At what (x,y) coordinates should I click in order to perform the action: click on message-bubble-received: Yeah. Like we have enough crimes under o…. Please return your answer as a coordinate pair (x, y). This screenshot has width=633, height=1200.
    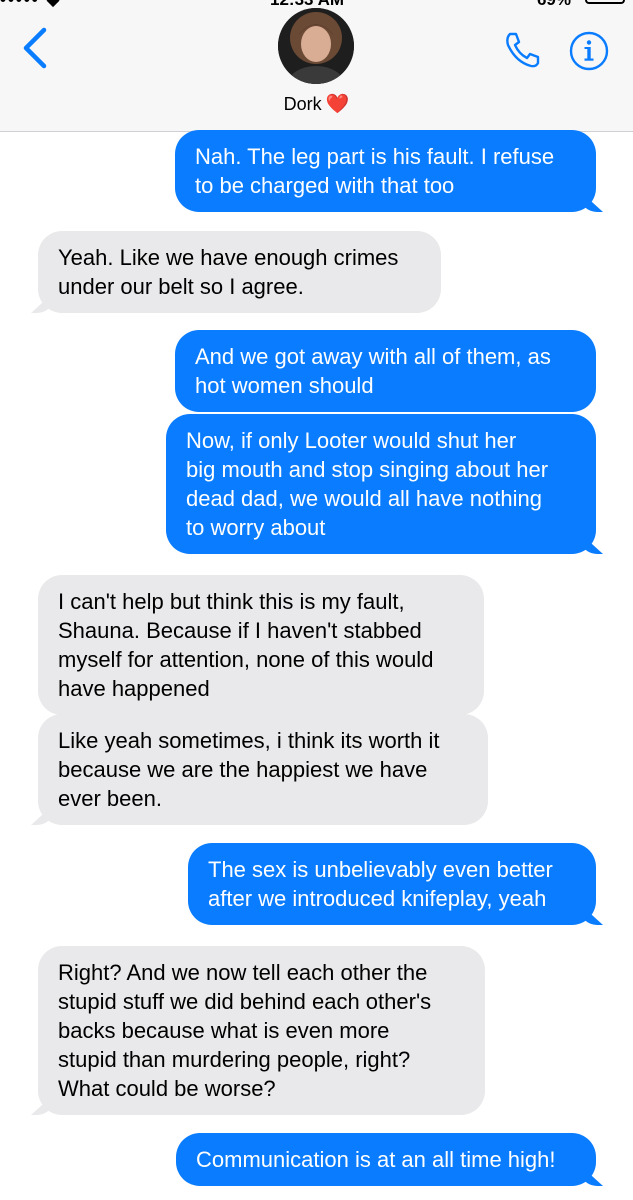
    Looking at the image, I should click on (239, 272).